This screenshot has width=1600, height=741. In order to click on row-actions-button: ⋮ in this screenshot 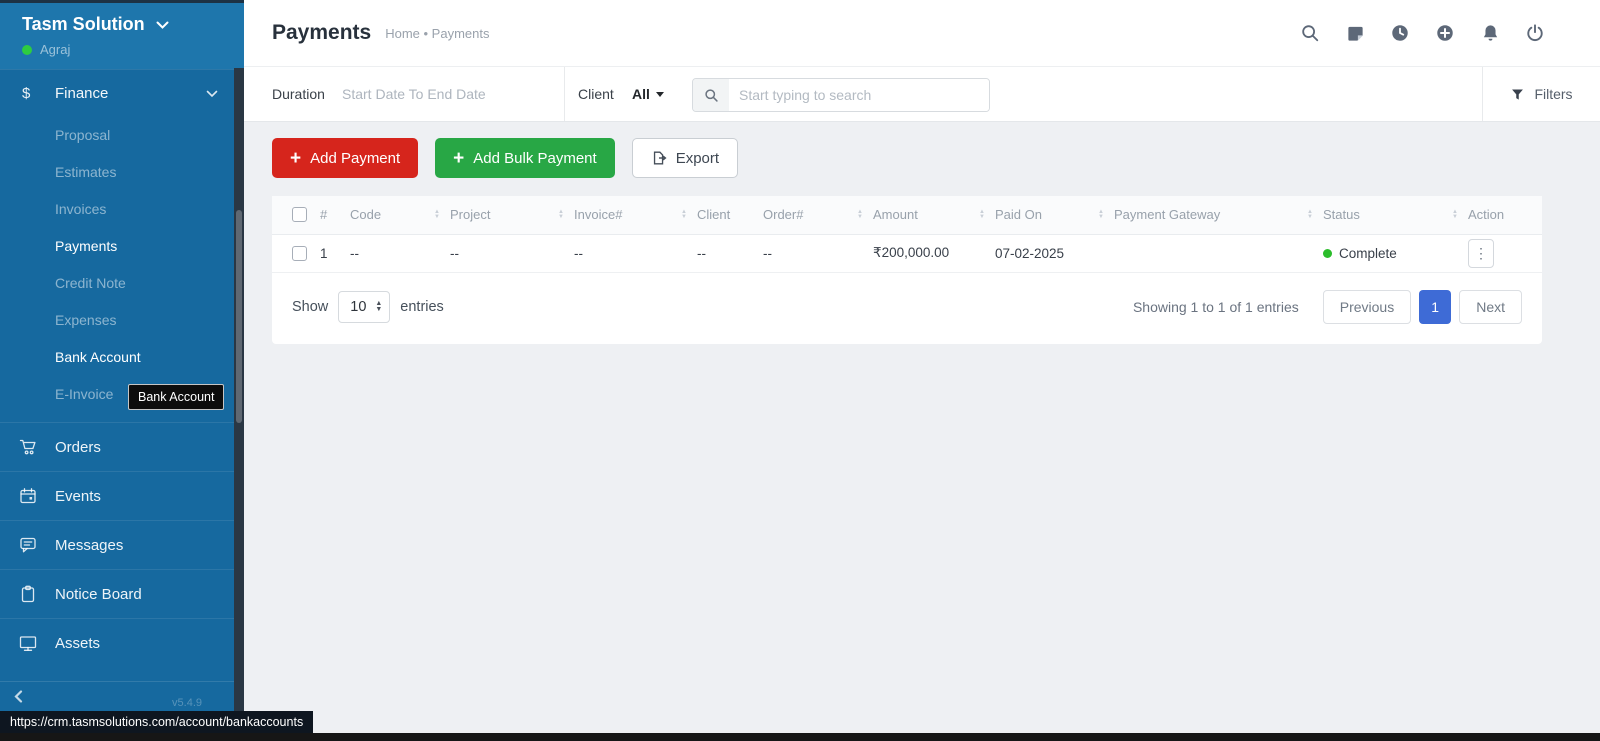, I will do `click(1481, 253)`.